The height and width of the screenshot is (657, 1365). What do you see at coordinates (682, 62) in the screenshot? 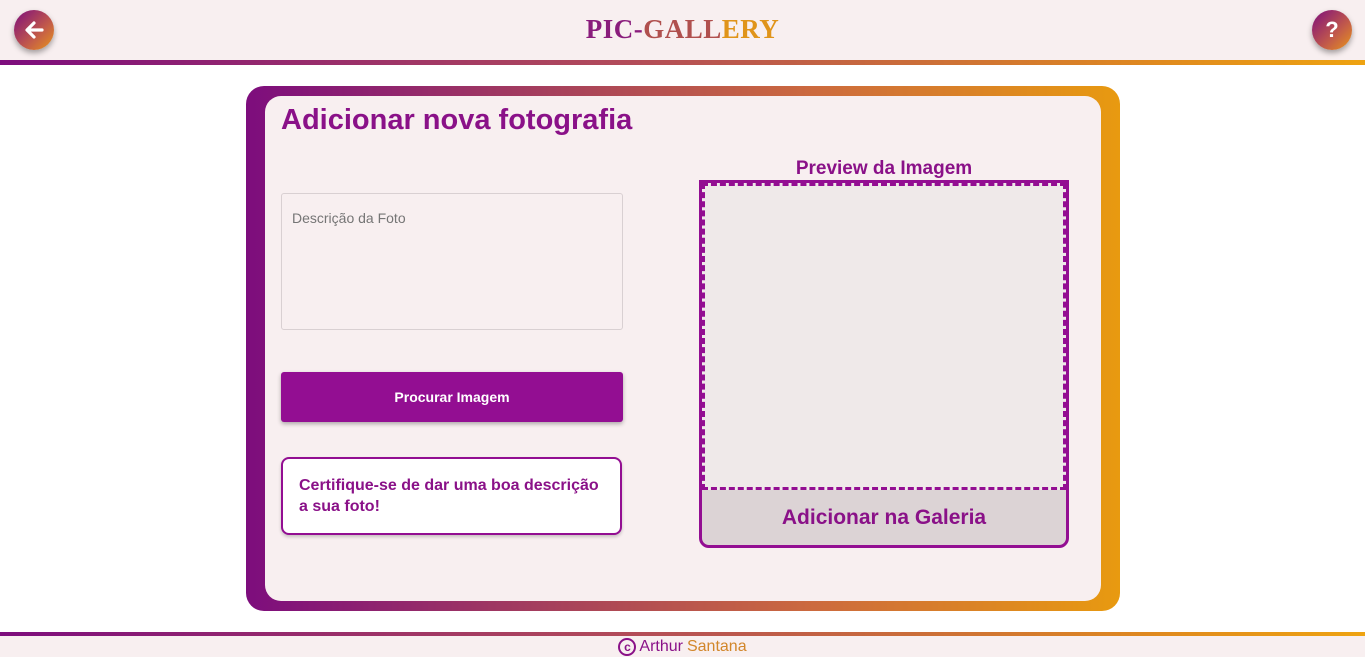
I see `header-divider` at bounding box center [682, 62].